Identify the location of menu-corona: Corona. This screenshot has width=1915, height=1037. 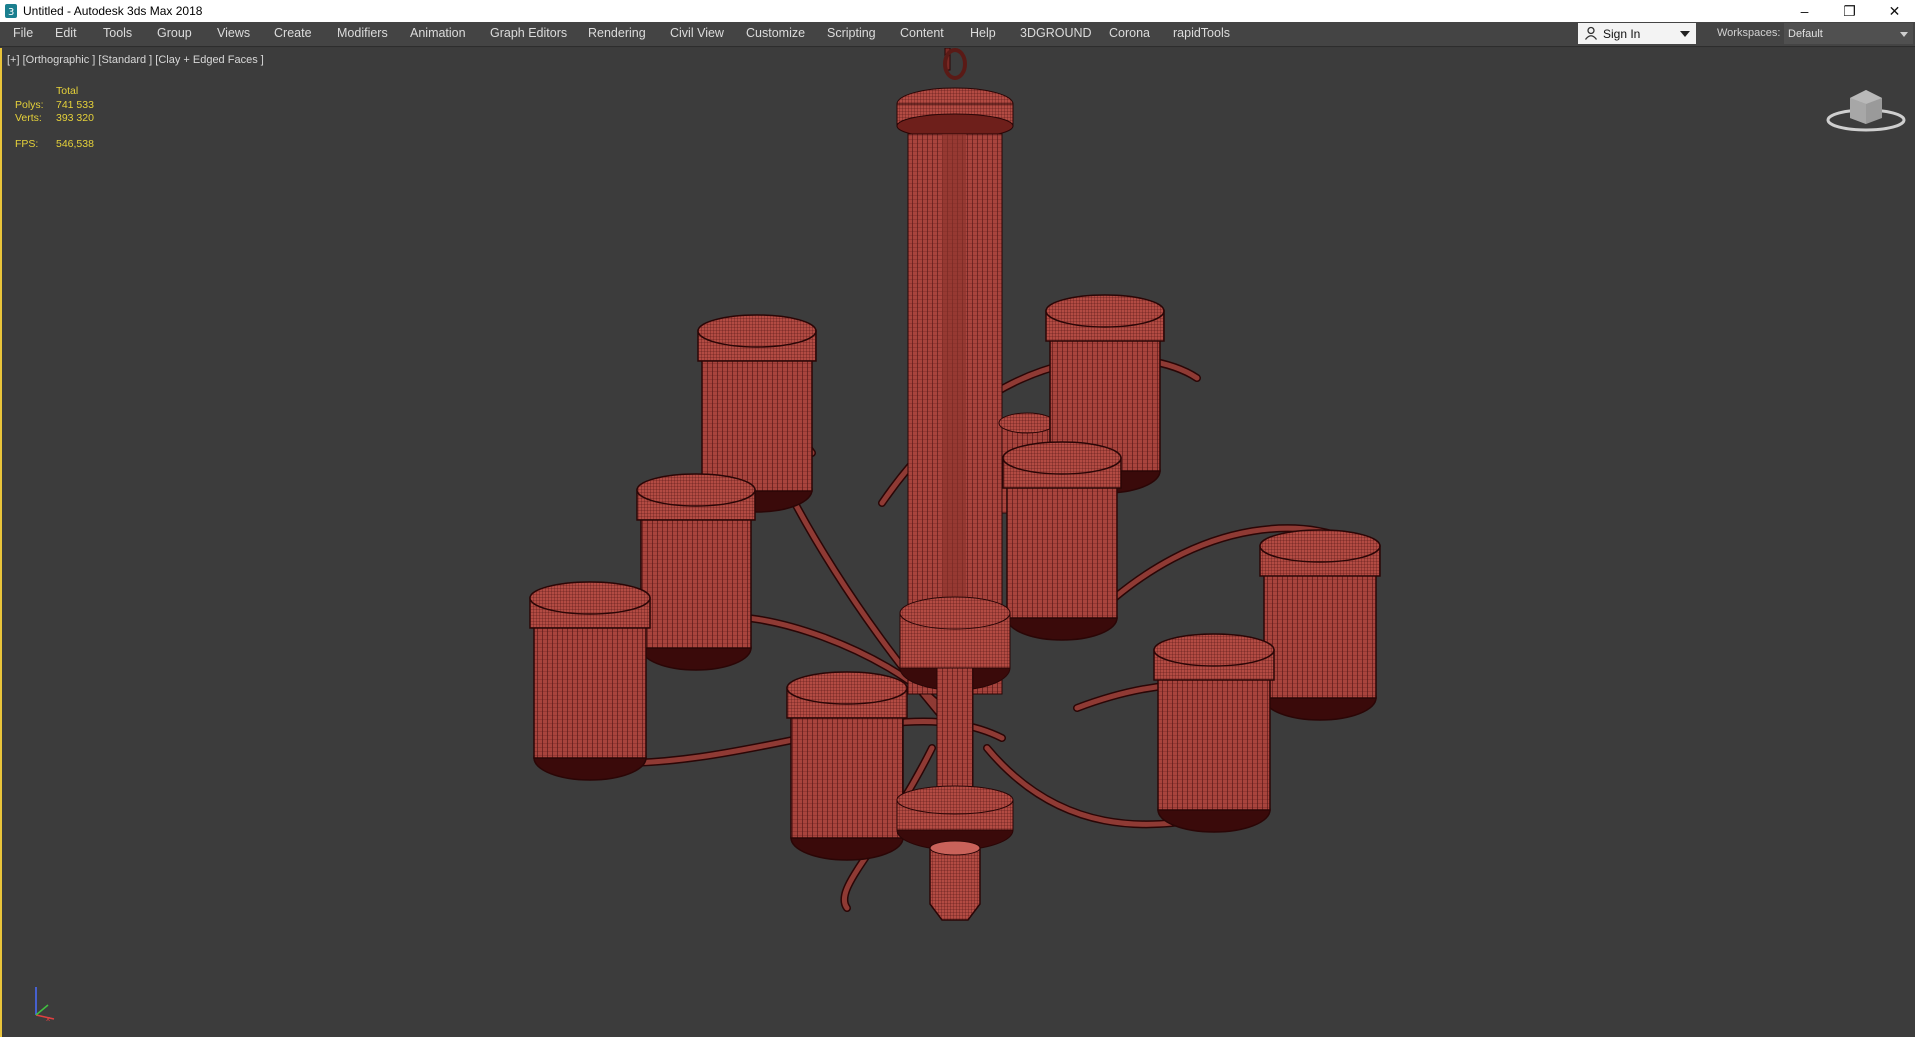
(1129, 33).